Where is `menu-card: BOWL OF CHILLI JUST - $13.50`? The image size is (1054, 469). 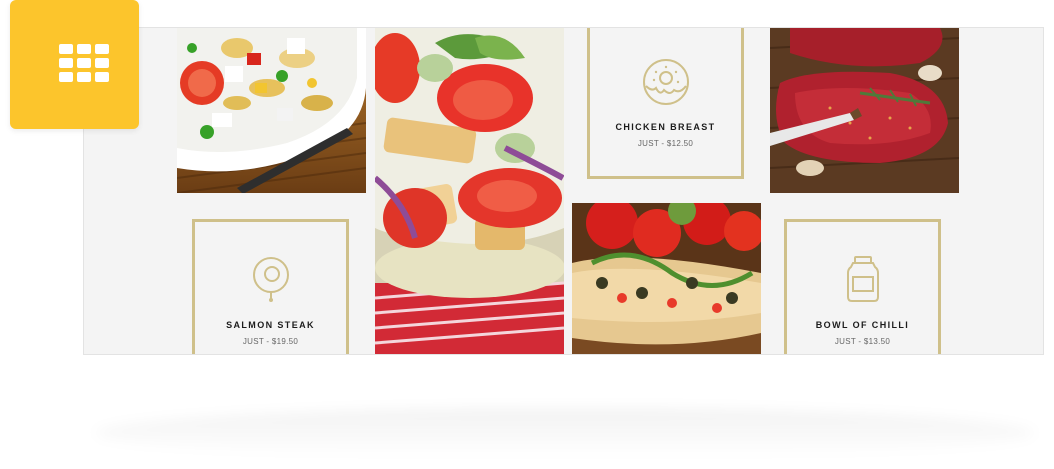 menu-card: BOWL OF CHILLI JUST - $13.50 is located at coordinates (862, 286).